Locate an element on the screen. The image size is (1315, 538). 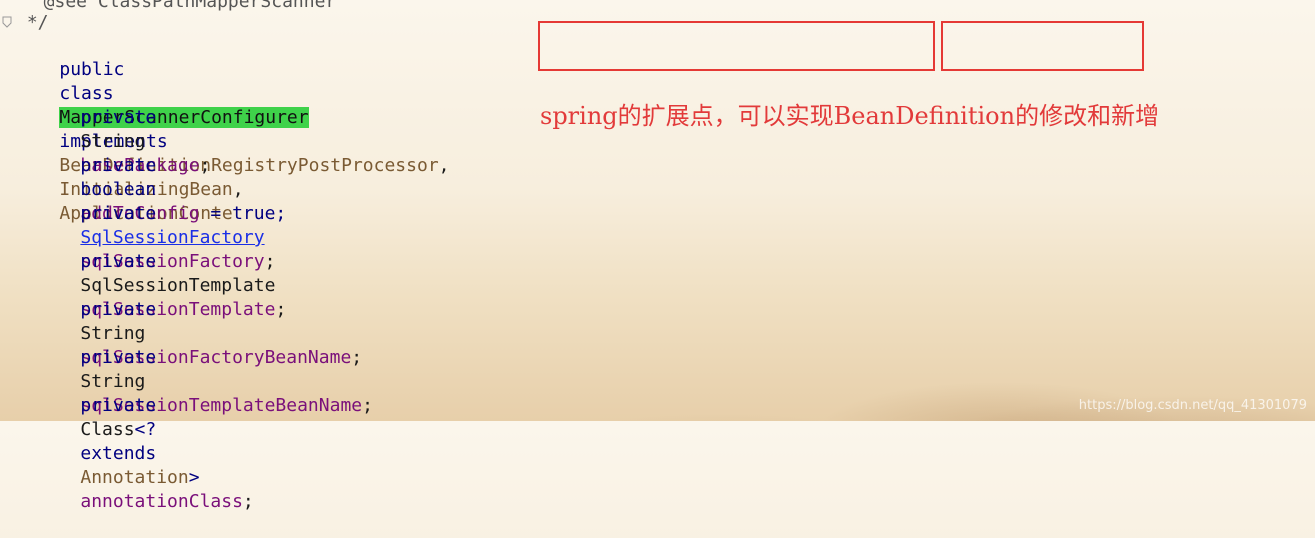
generic-bound-type: Annotation is located at coordinates (134, 477).